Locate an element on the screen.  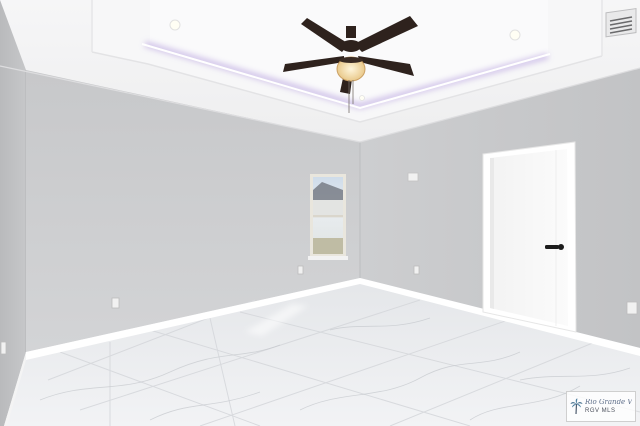
ac-vent is located at coordinates (621, 23).